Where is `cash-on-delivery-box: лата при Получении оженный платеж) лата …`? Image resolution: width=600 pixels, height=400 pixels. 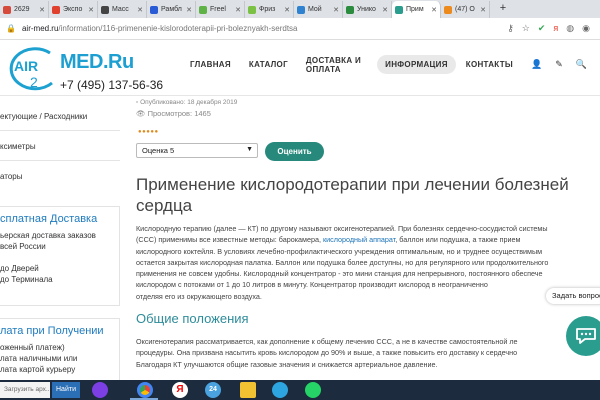
cash-on-delivery-box: лата при Получении оженный платеж) лата … is located at coordinates (60, 353).